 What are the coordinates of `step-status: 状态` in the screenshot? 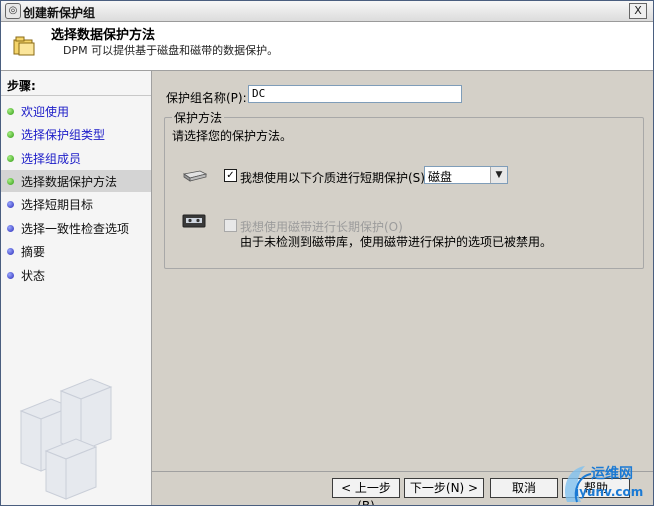 It's located at (76, 275).